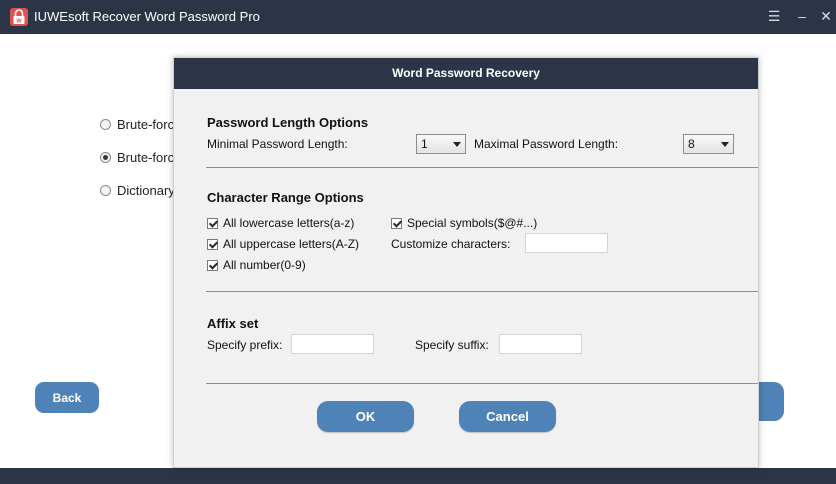 The height and width of the screenshot is (484, 836). What do you see at coordinates (233, 323) in the screenshot?
I see `affix-section-title: Affix set` at bounding box center [233, 323].